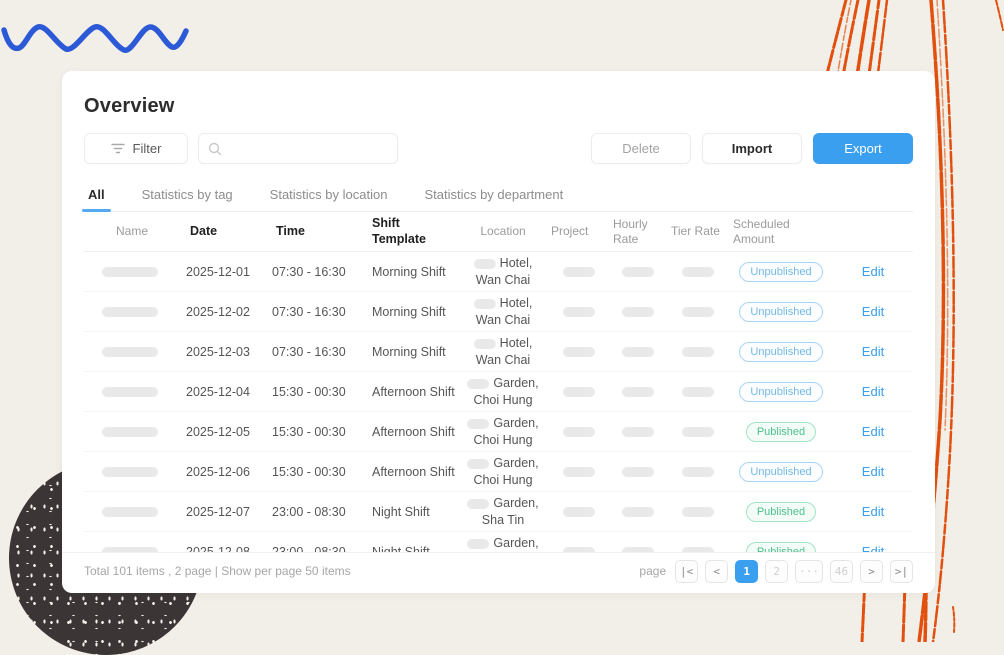  What do you see at coordinates (290, 230) in the screenshot?
I see `column-header-time: Time` at bounding box center [290, 230].